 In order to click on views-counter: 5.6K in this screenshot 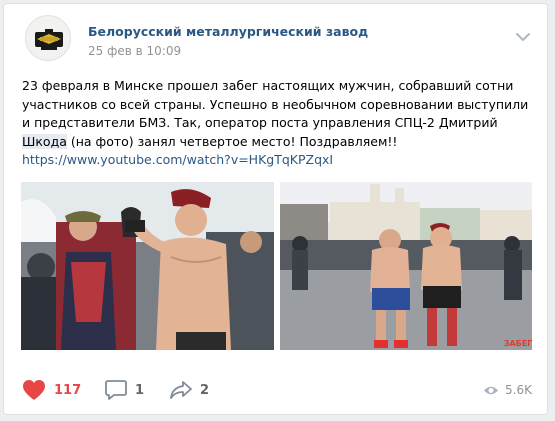, I will do `click(507, 390)`.